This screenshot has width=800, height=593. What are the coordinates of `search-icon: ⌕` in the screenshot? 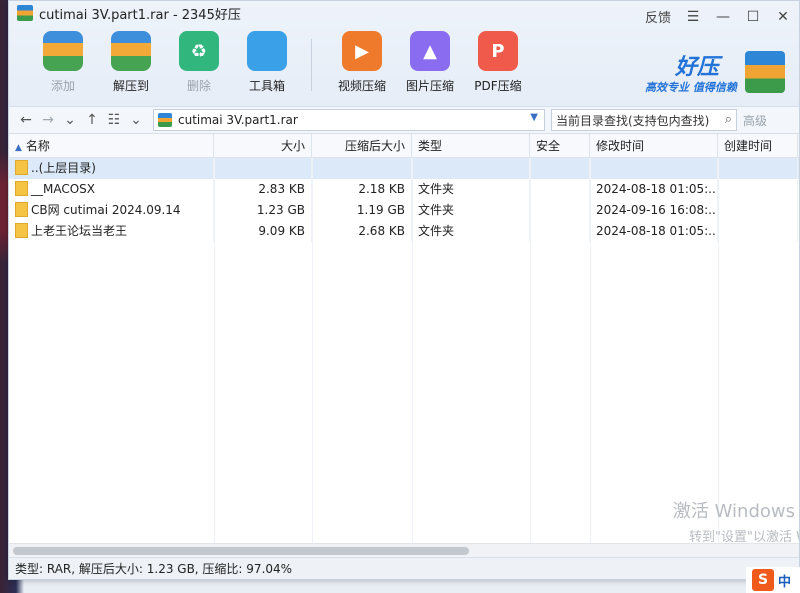 It's located at (728, 119).